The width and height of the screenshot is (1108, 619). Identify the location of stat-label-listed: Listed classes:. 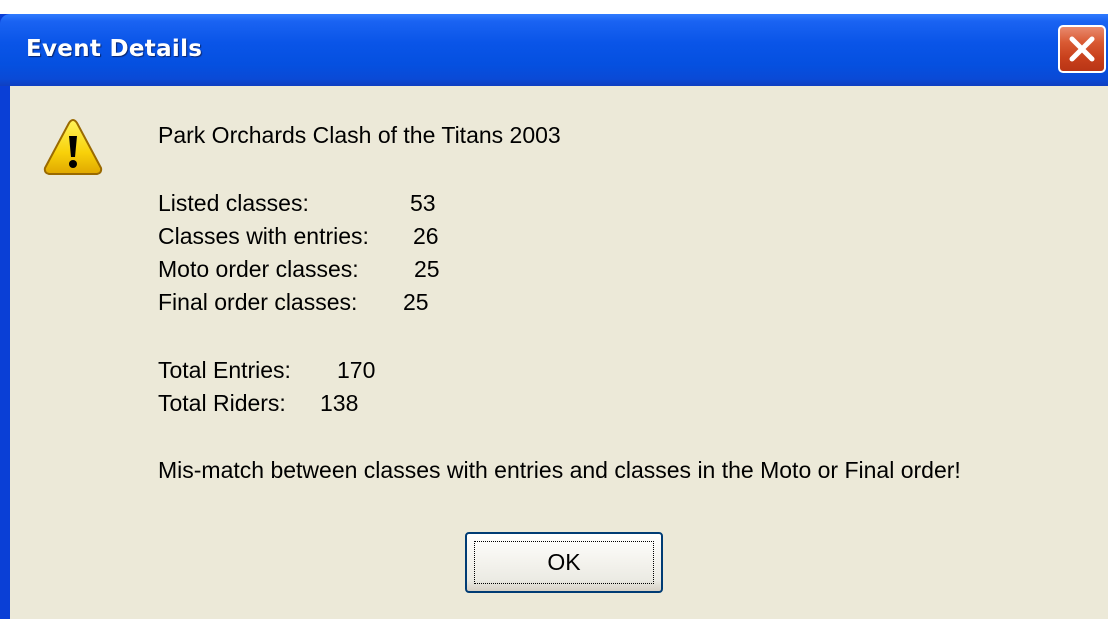
(233, 203).